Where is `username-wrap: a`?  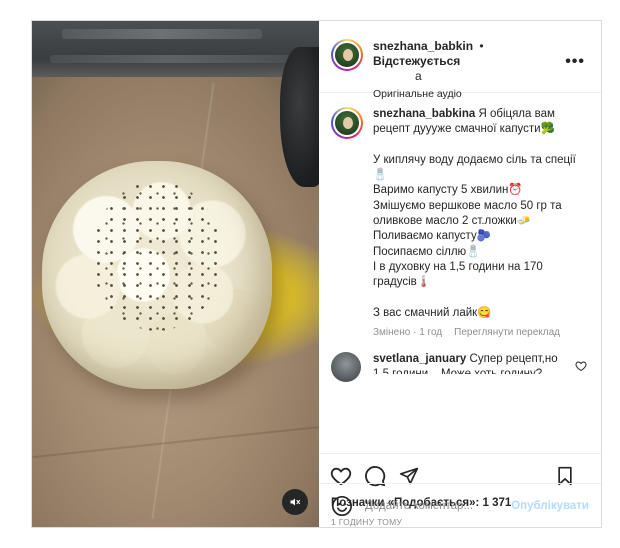
username-wrap: a is located at coordinates (418, 76).